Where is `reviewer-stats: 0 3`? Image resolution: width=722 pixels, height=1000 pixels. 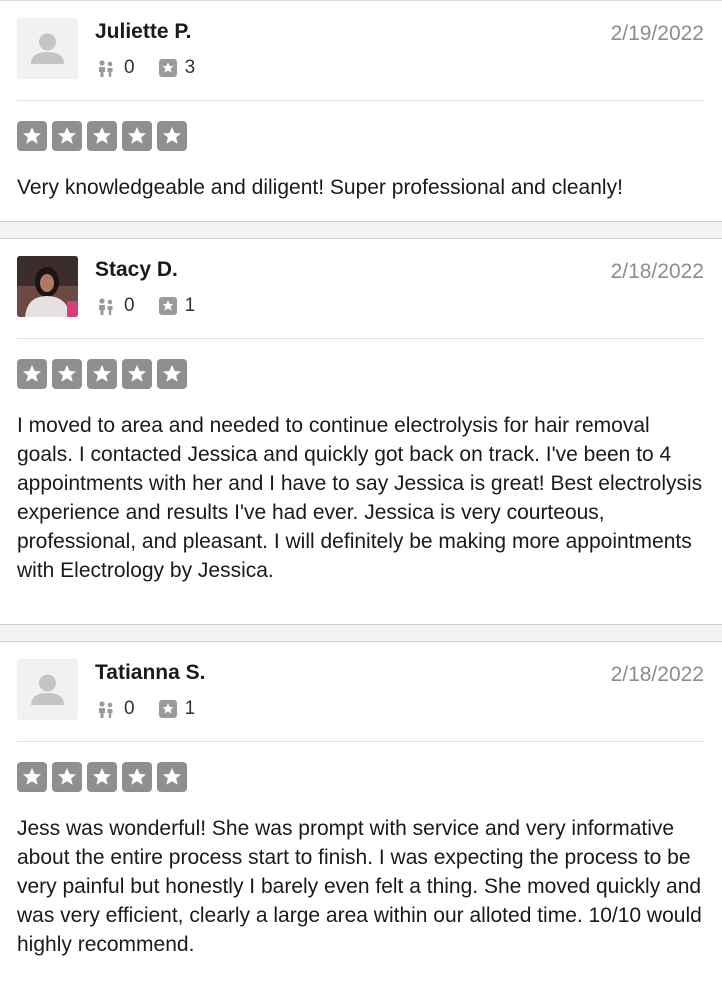 reviewer-stats: 0 3 is located at coordinates (157, 68).